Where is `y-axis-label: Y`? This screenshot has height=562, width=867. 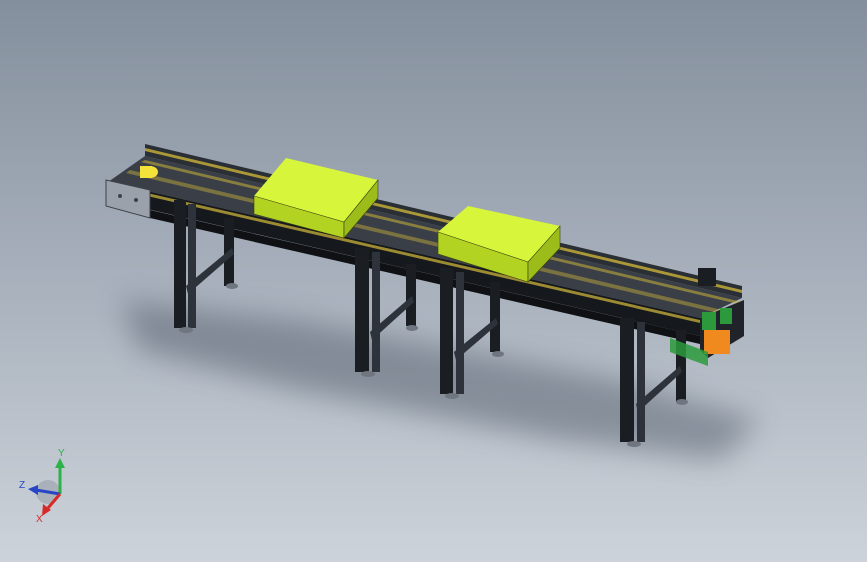
y-axis-label: Y is located at coordinates (61, 453).